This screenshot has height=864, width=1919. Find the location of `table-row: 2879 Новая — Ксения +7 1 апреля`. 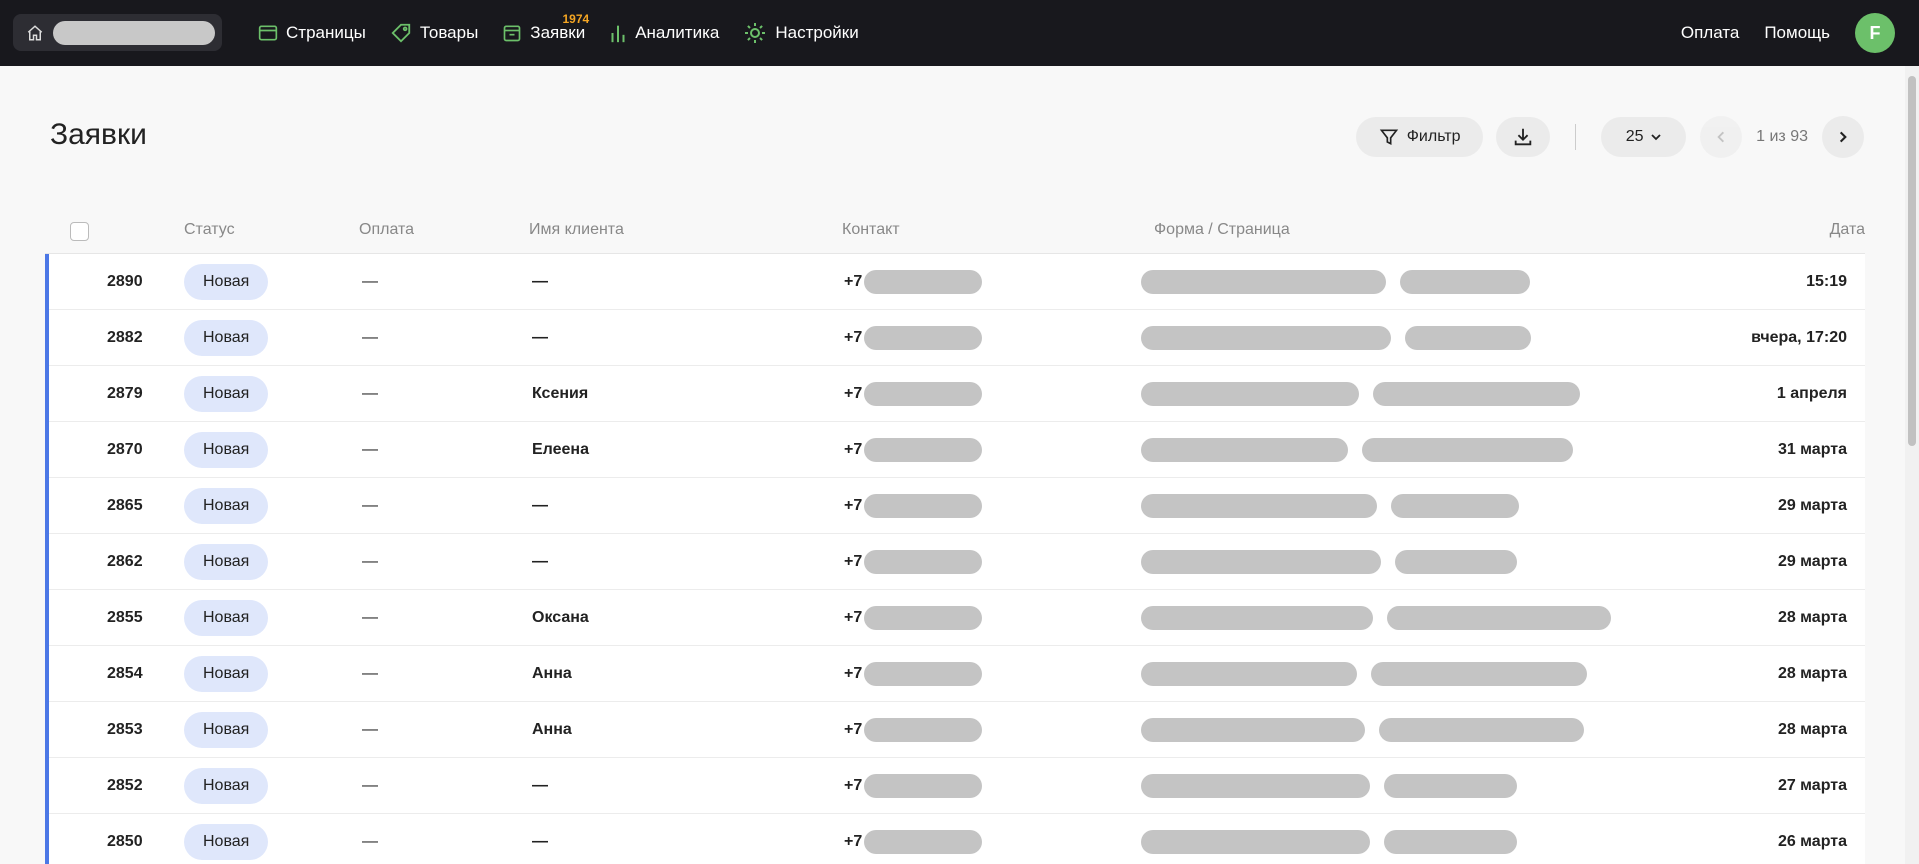

table-row: 2879 Новая — Ксения +7 1 апреля is located at coordinates (957, 394).